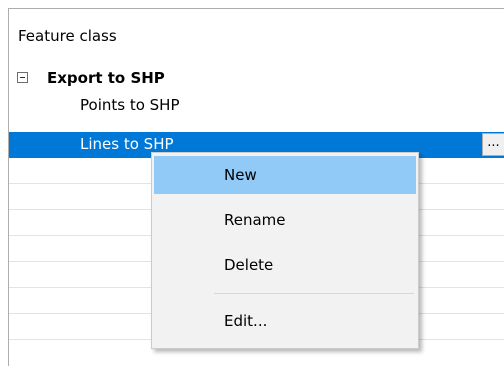 The width and height of the screenshot is (504, 366). What do you see at coordinates (130, 105) in the screenshot?
I see `tree-item-label: Points to SHP` at bounding box center [130, 105].